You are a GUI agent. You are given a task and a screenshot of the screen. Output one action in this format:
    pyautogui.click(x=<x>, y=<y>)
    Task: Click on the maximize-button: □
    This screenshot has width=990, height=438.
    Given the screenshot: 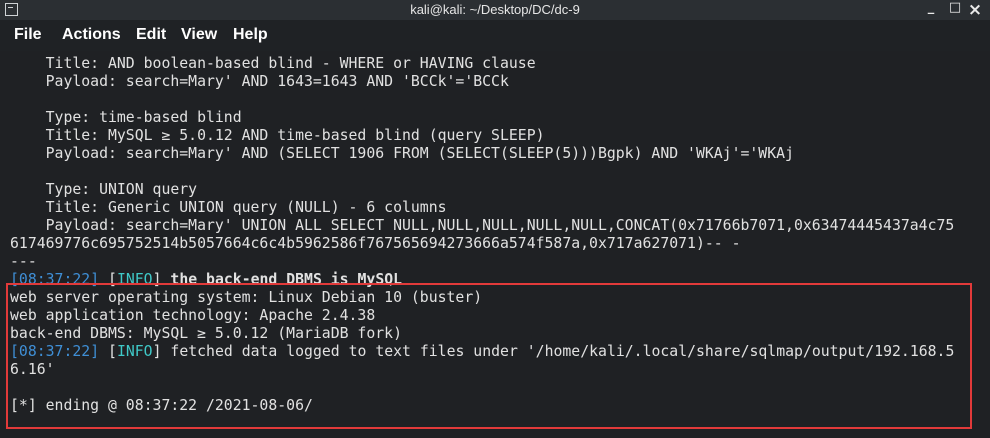 What is the action you would take?
    pyautogui.click(x=955, y=10)
    